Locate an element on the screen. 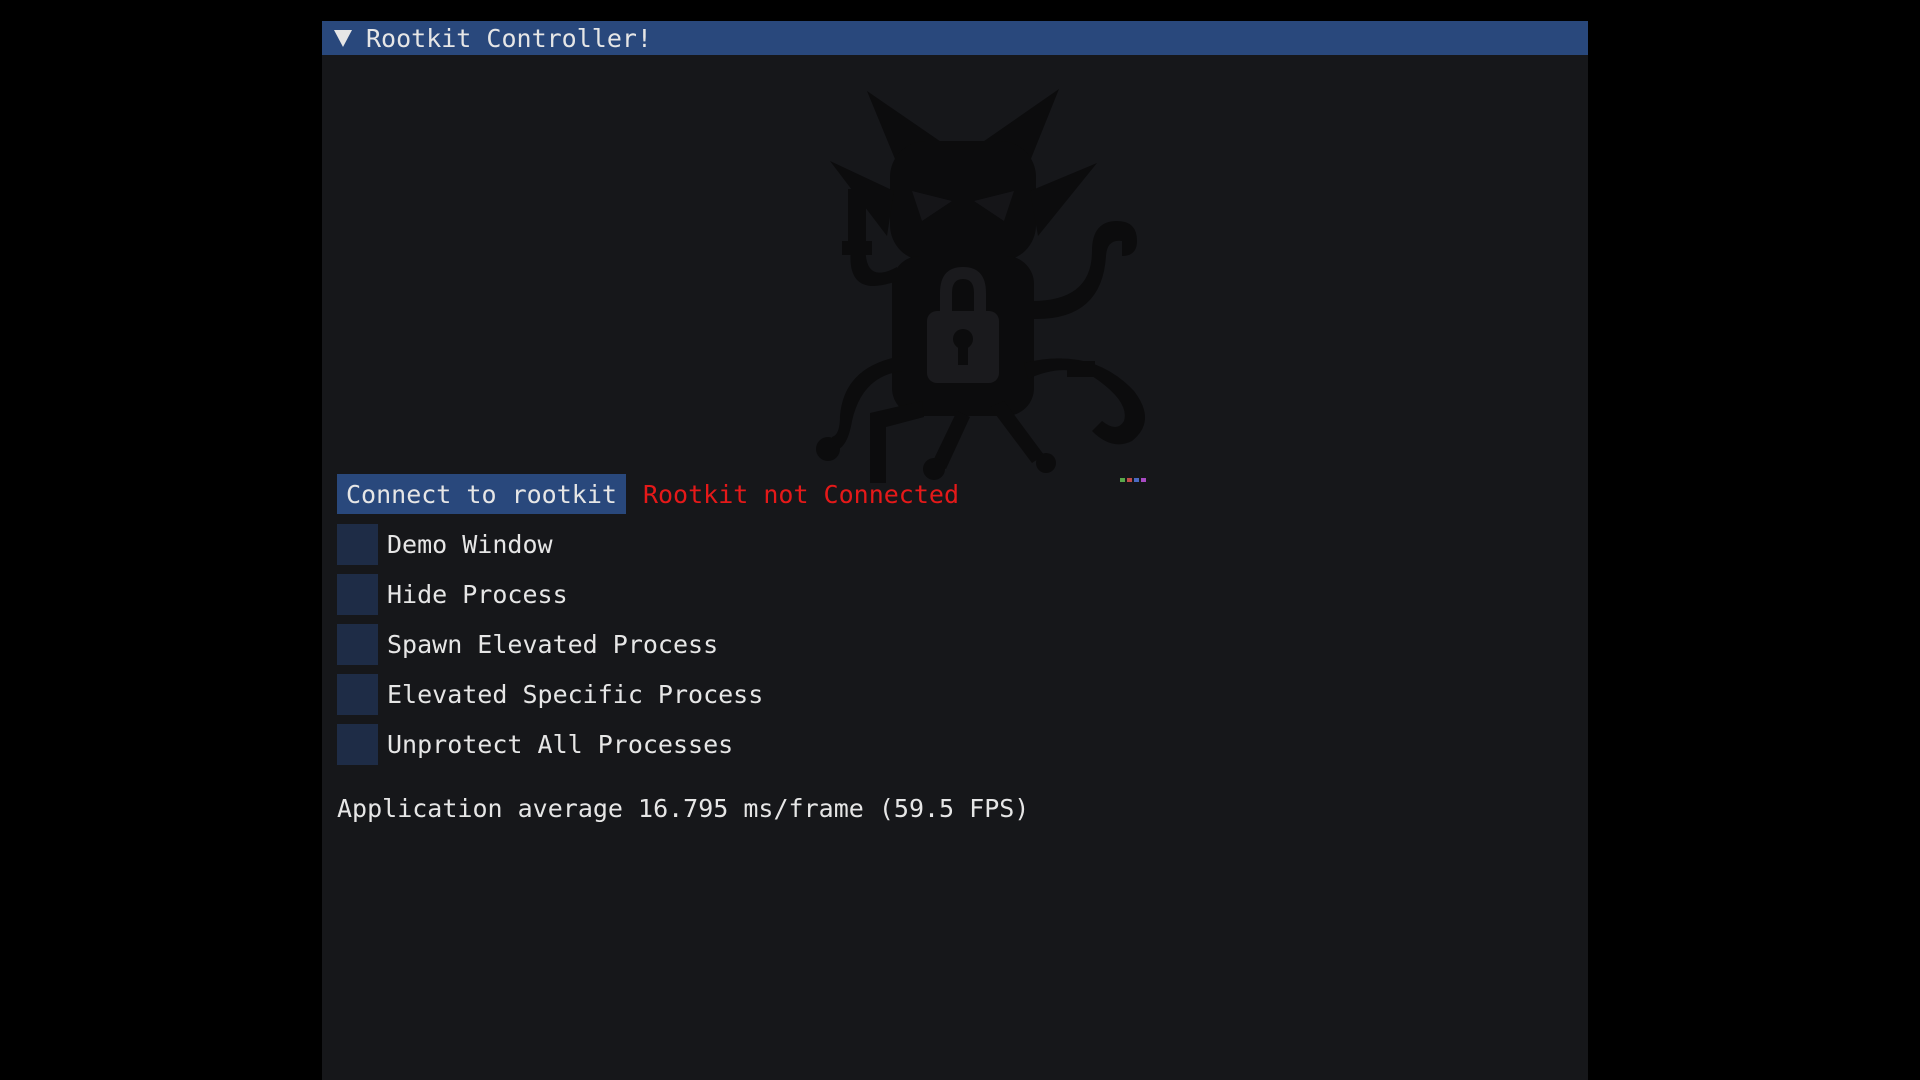  elevated-specific-process-checkbox-row: Elevated Specific Process is located at coordinates (550, 694).